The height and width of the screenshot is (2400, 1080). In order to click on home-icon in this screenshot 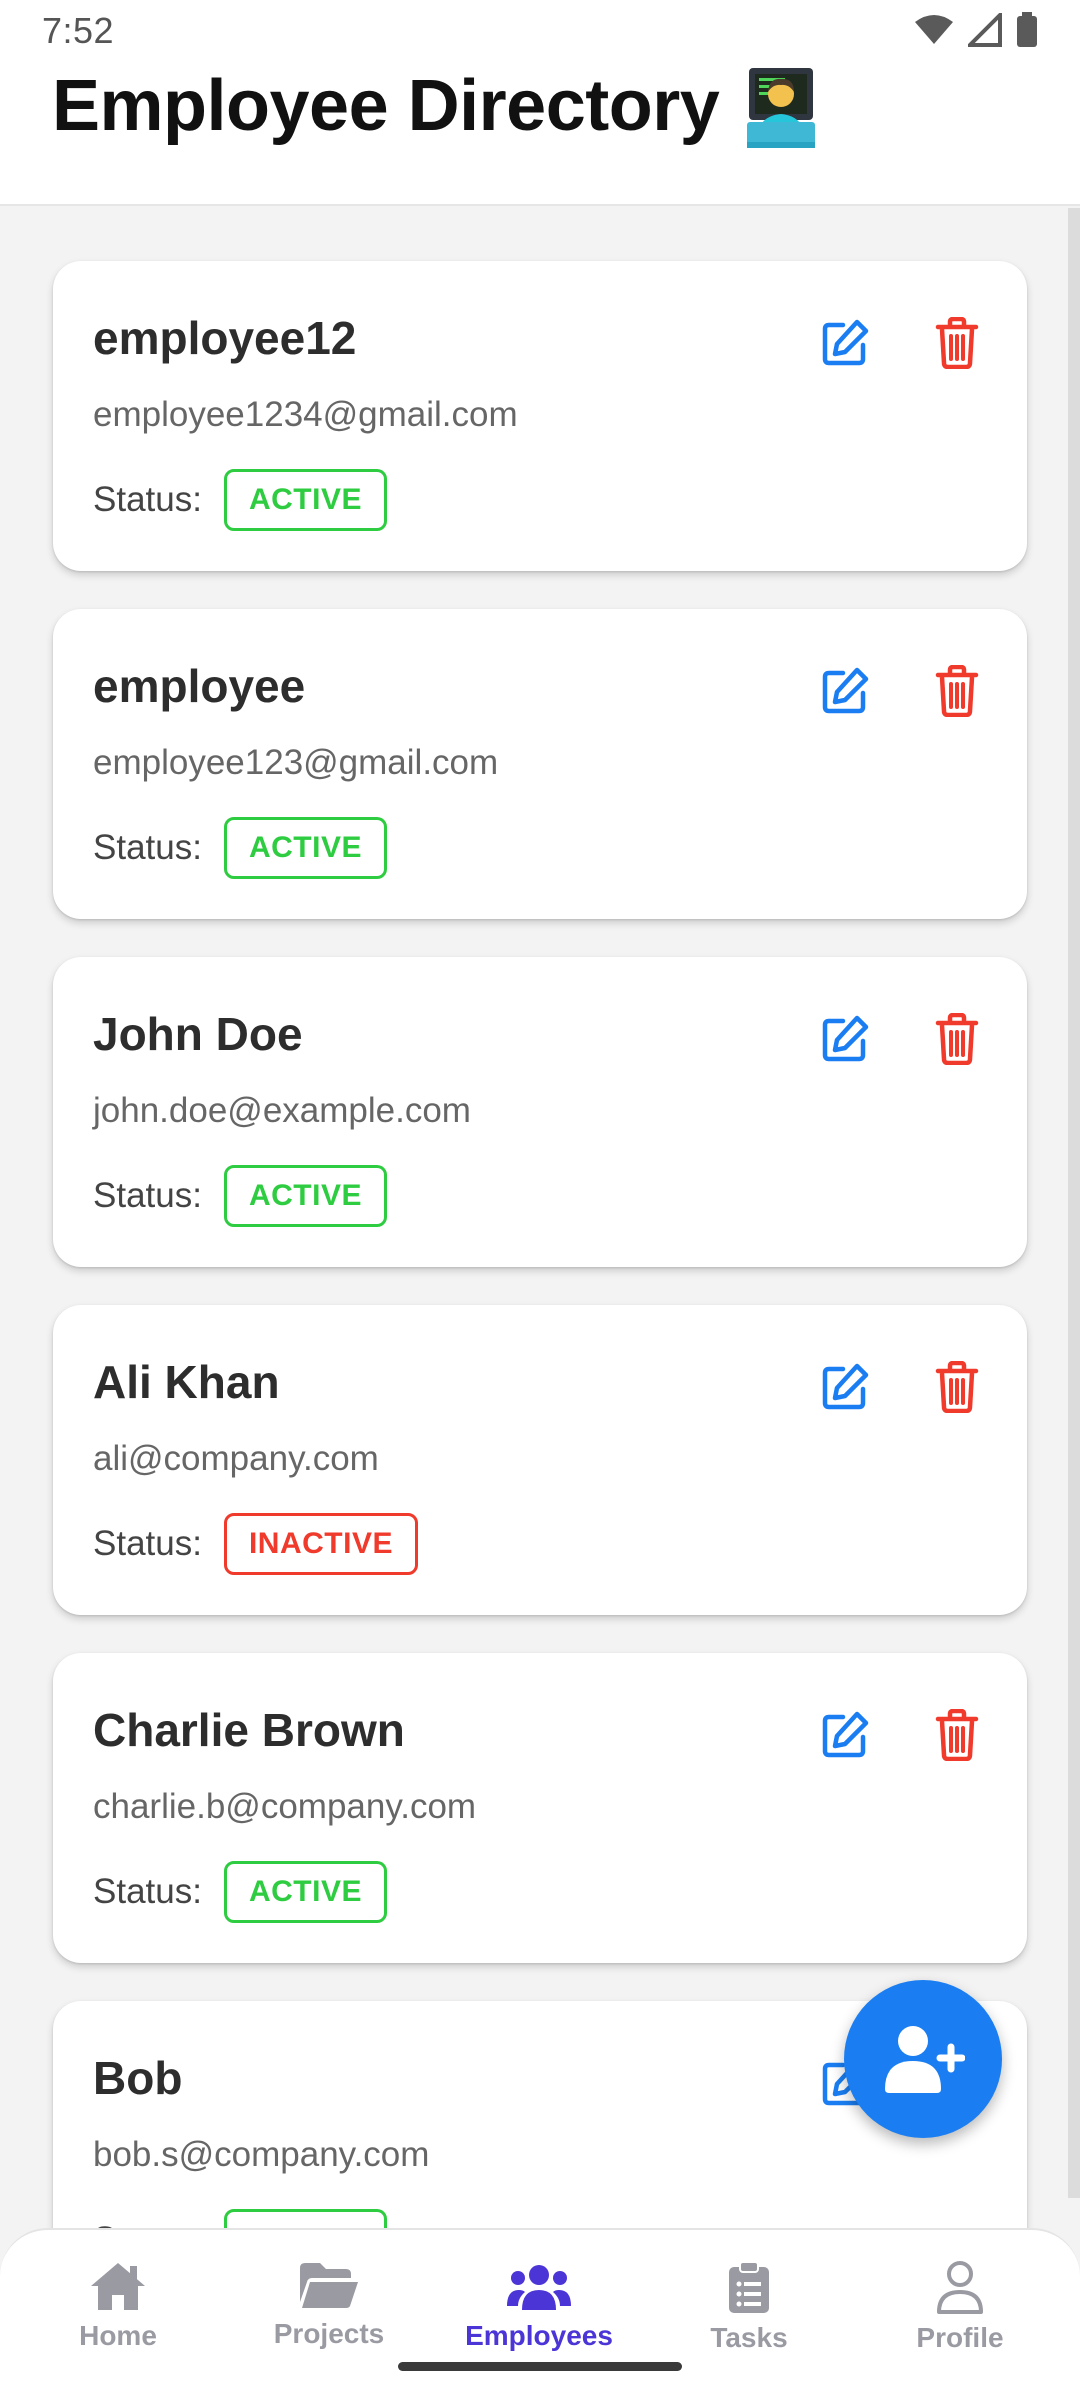, I will do `click(118, 2286)`.